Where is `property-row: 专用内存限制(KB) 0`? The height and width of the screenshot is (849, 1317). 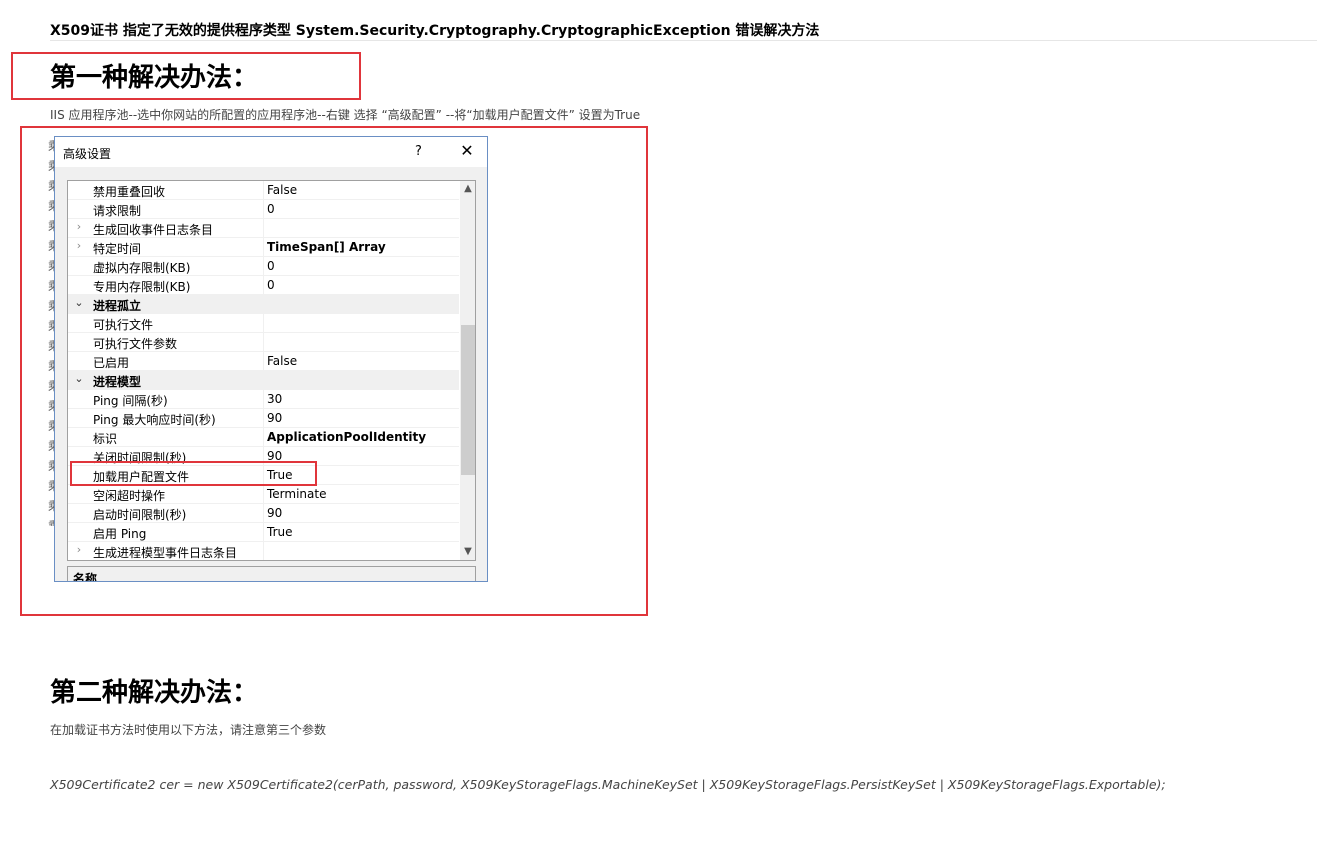 property-row: 专用内存限制(KB) 0 is located at coordinates (263, 285).